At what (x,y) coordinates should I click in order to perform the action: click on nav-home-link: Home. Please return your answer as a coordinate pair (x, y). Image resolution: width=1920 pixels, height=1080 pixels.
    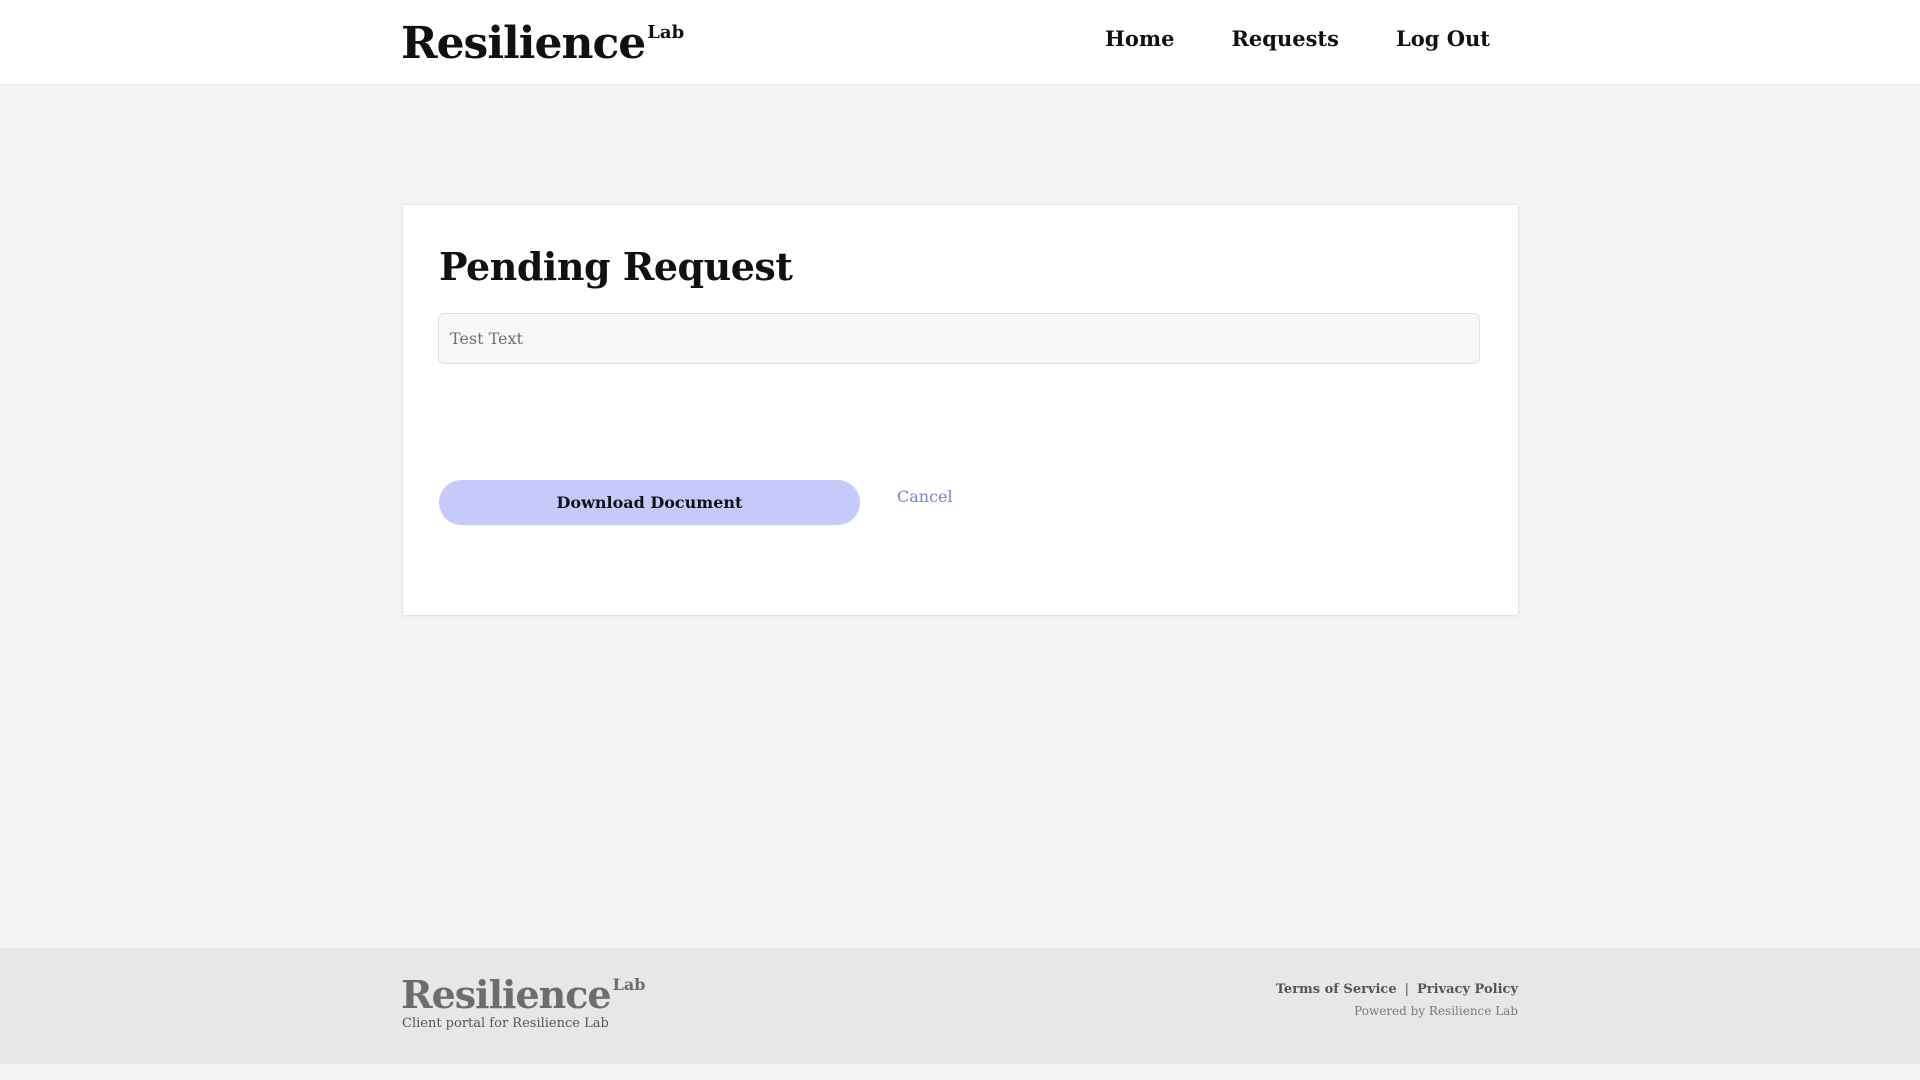
    Looking at the image, I should click on (1139, 39).